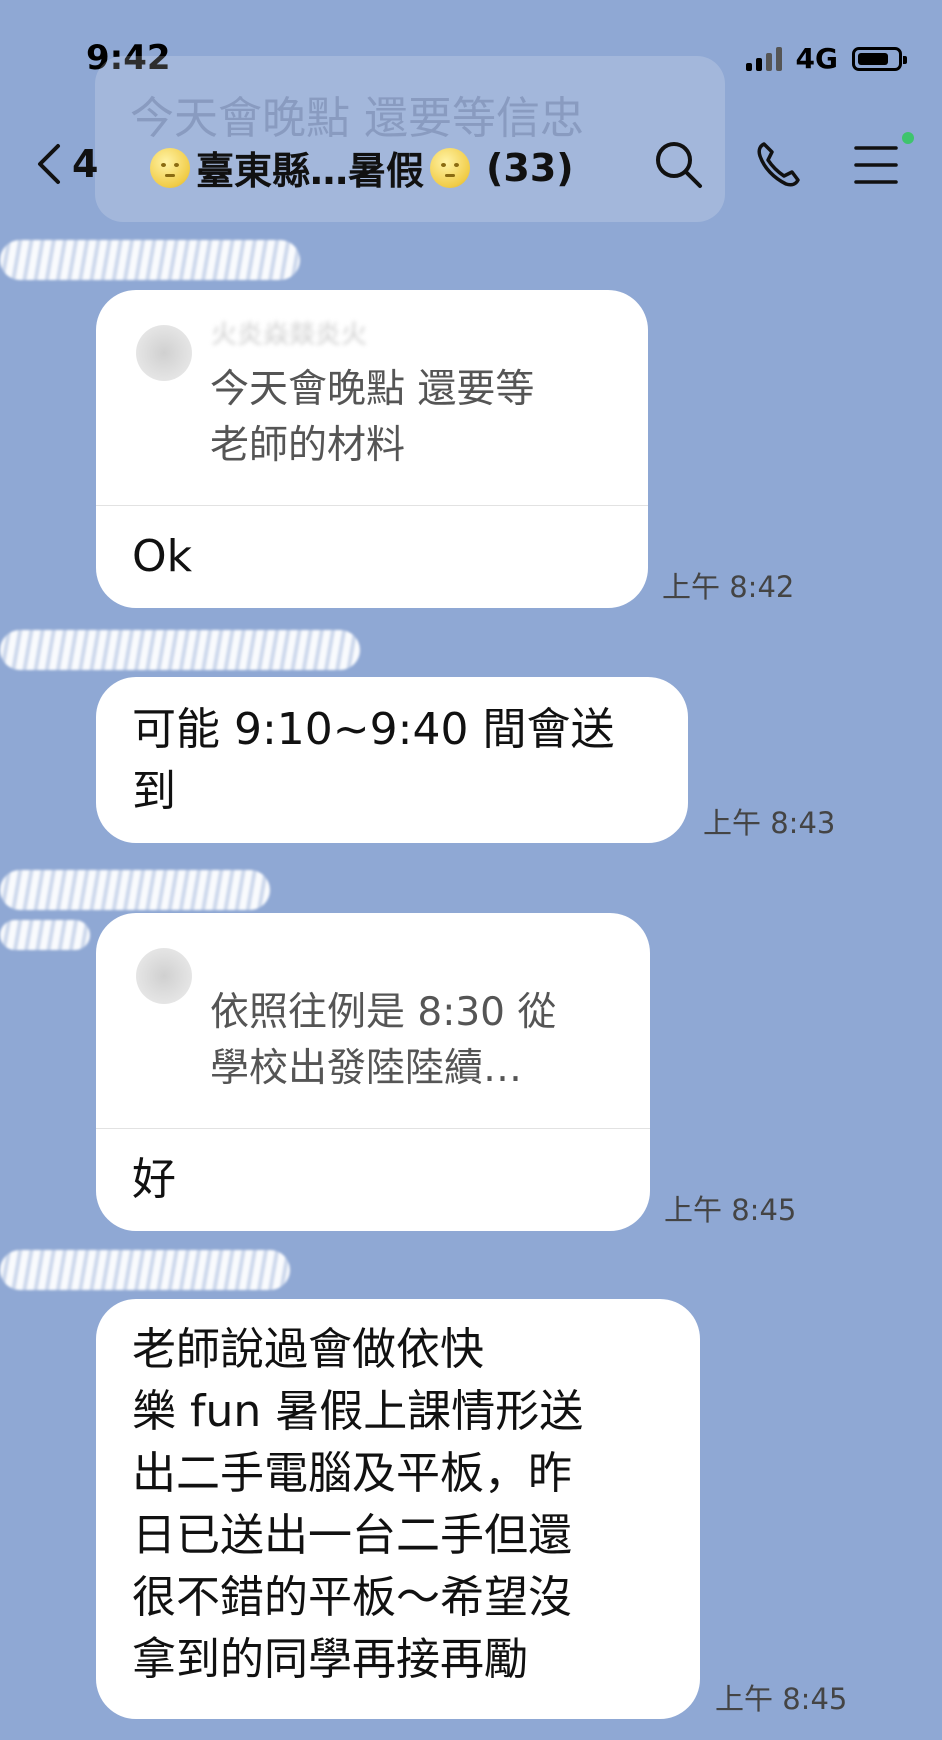 This screenshot has width=942, height=1740. Describe the element at coordinates (49, 164) in the screenshot. I see `back-chevron-icon` at that location.